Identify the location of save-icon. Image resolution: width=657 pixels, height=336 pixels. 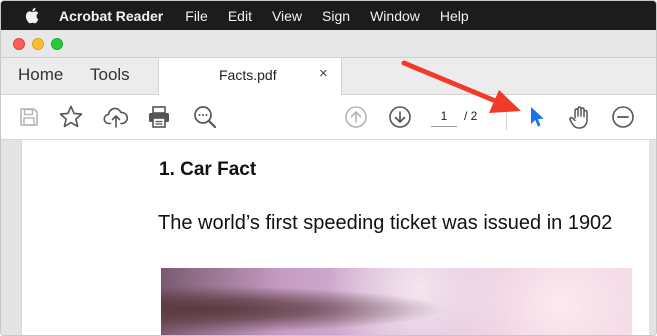
(29, 117).